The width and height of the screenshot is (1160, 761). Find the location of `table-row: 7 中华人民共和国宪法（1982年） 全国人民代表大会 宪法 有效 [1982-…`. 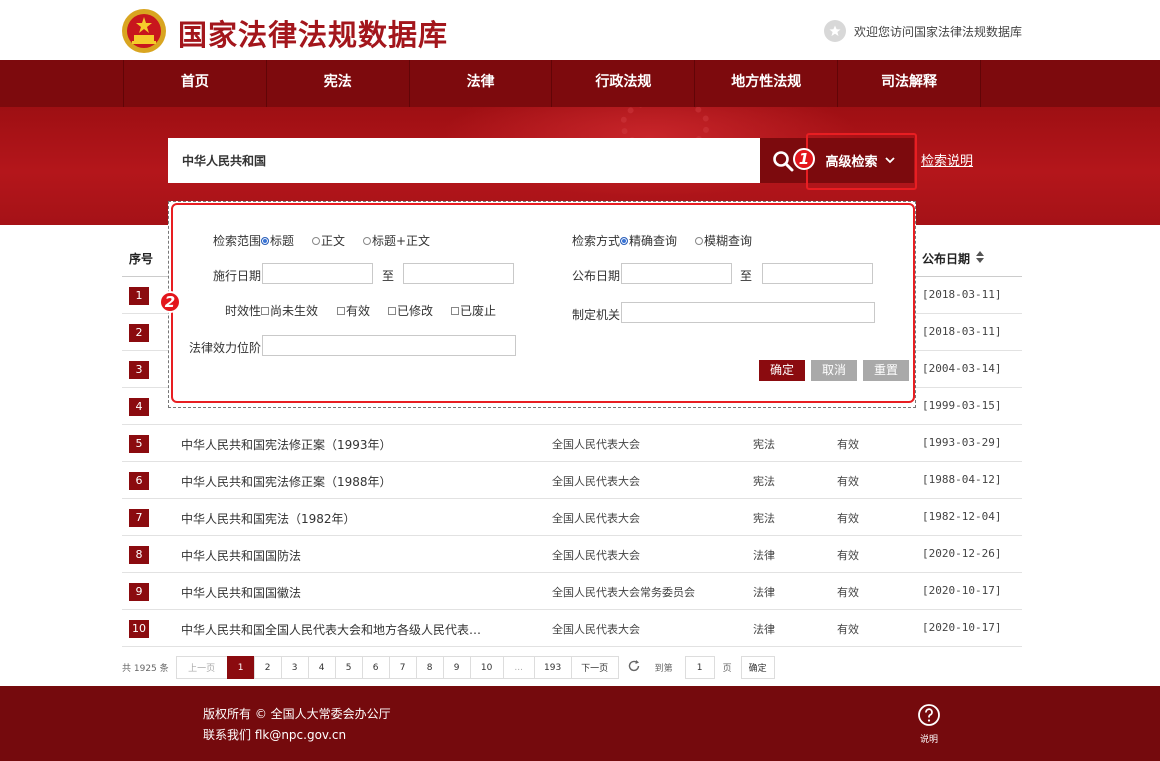

table-row: 7 中华人民共和国宪法（1982年） 全国人民代表大会 宪法 有效 [1982-… is located at coordinates (572, 517).